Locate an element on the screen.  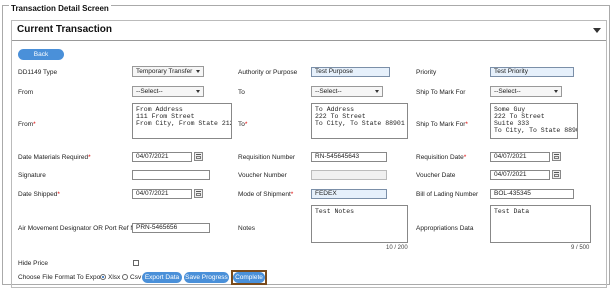
dd1149-type-value: Temporary Transfer is located at coordinates (164, 71).